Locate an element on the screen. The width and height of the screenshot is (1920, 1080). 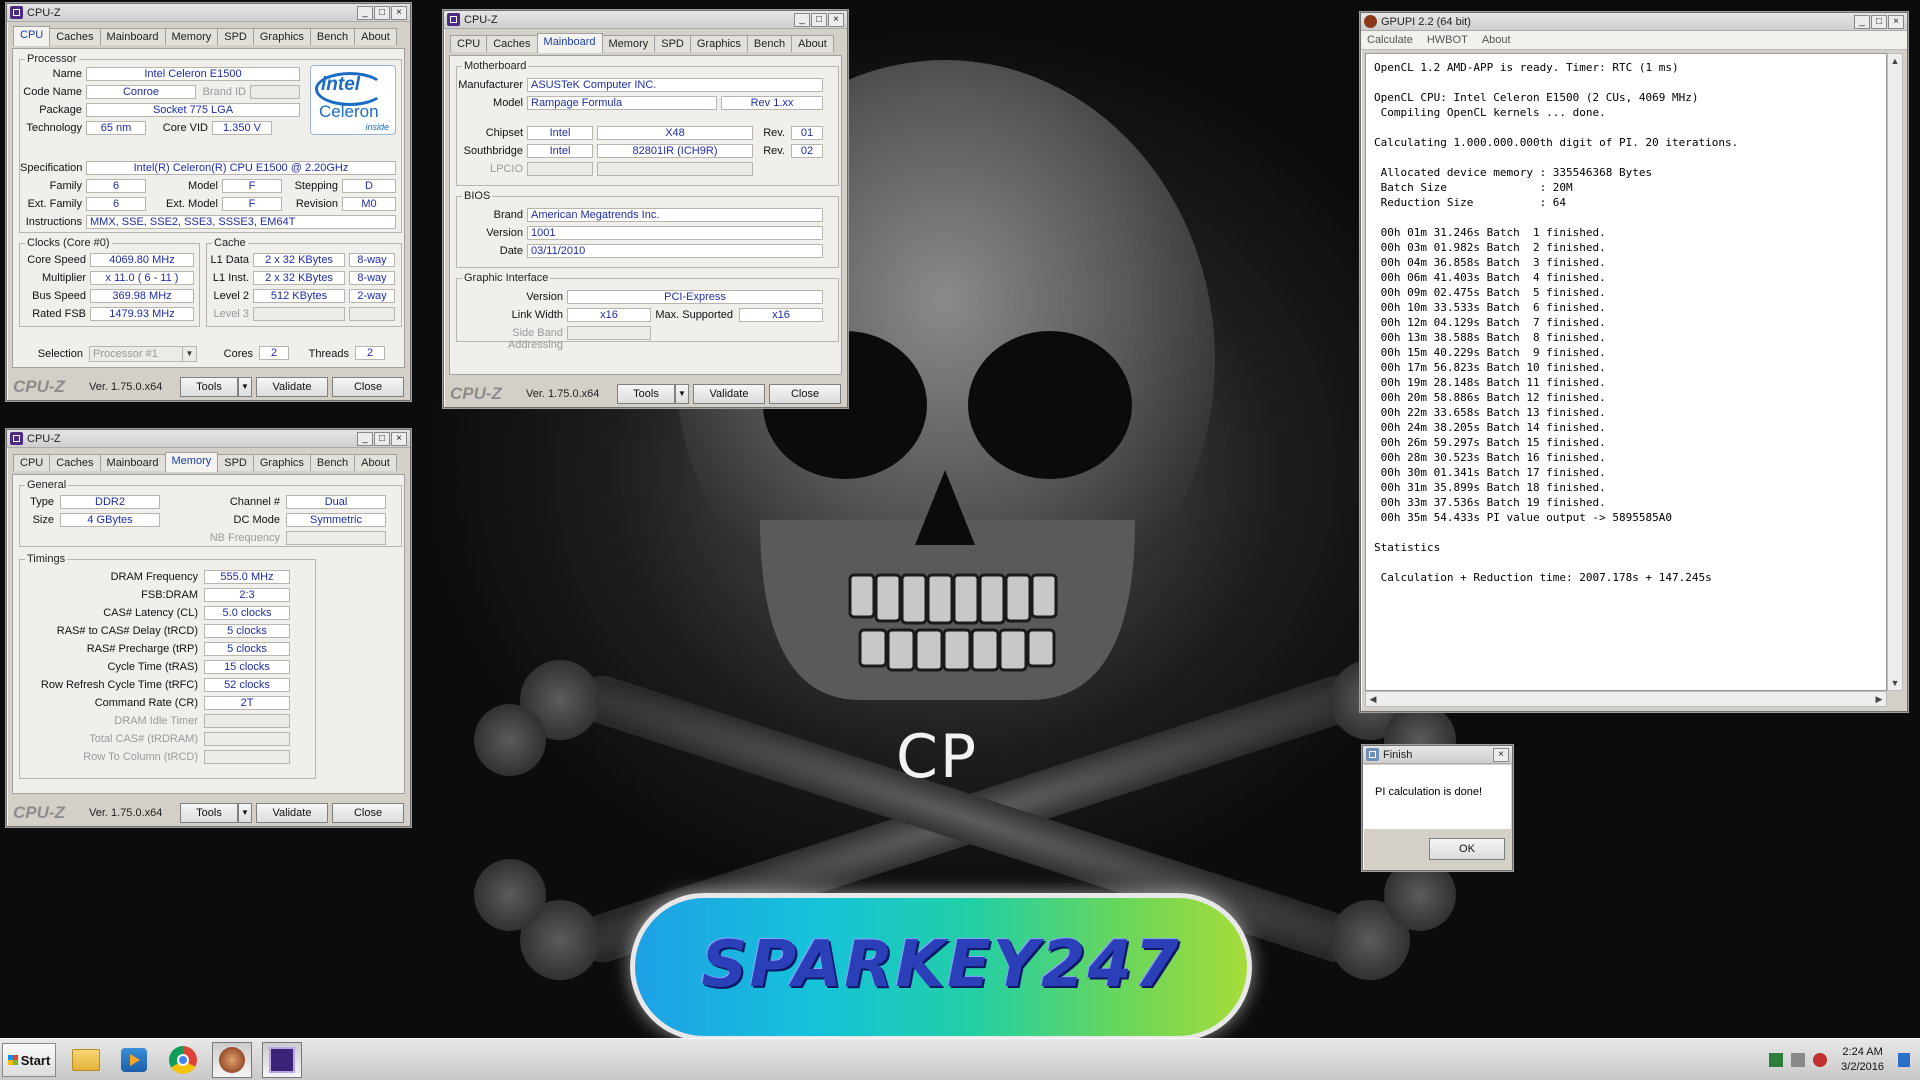
scroll-up-icon: ▲ is located at coordinates (1895, 61).